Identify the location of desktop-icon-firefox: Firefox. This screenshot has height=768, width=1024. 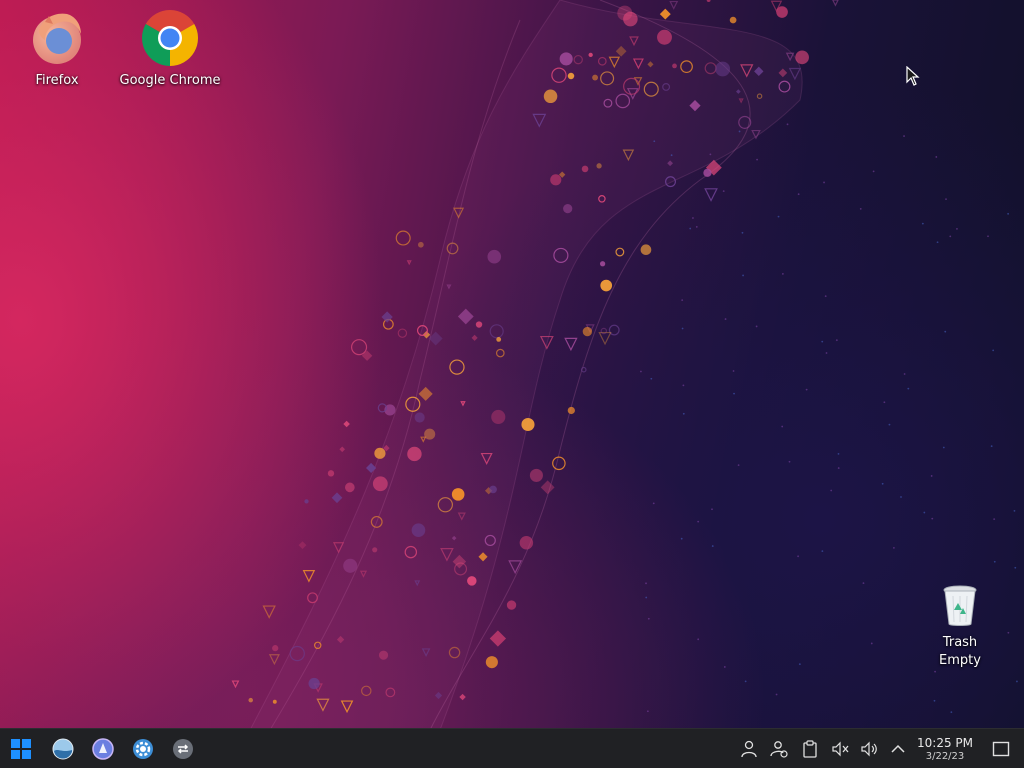
(57, 50).